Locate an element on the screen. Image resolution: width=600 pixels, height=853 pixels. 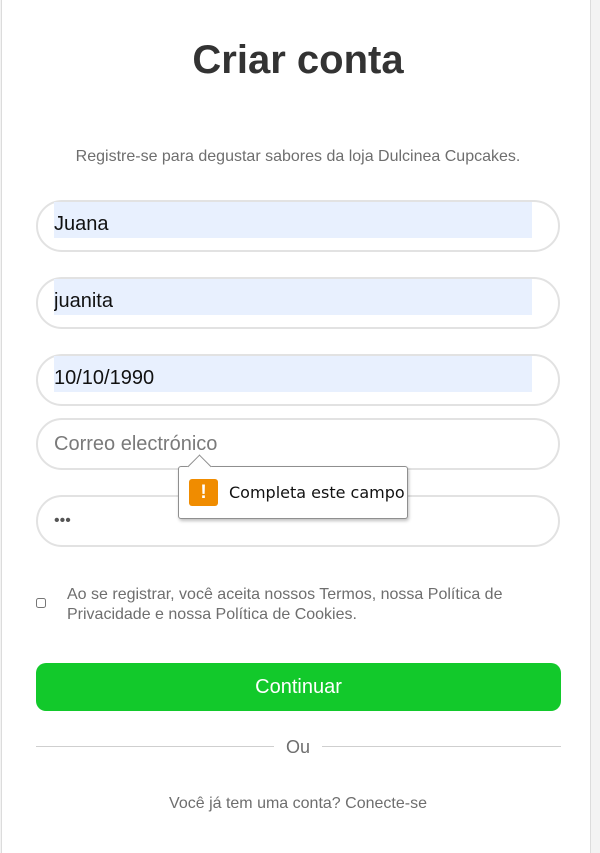
name-field-wrapper is located at coordinates (298, 226).